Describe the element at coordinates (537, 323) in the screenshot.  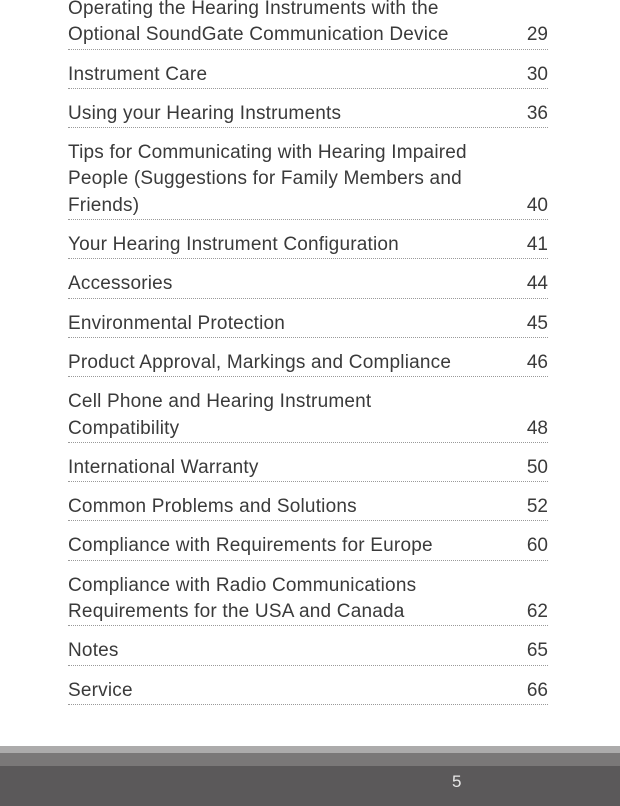
I see `toc-entry-page: 45` at that location.